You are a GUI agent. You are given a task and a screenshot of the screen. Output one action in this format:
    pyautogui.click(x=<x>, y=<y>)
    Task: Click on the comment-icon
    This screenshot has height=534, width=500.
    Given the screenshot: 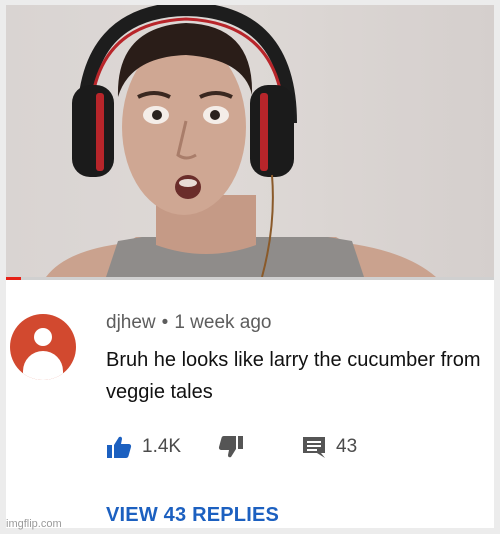 What is the action you would take?
    pyautogui.click(x=314, y=447)
    